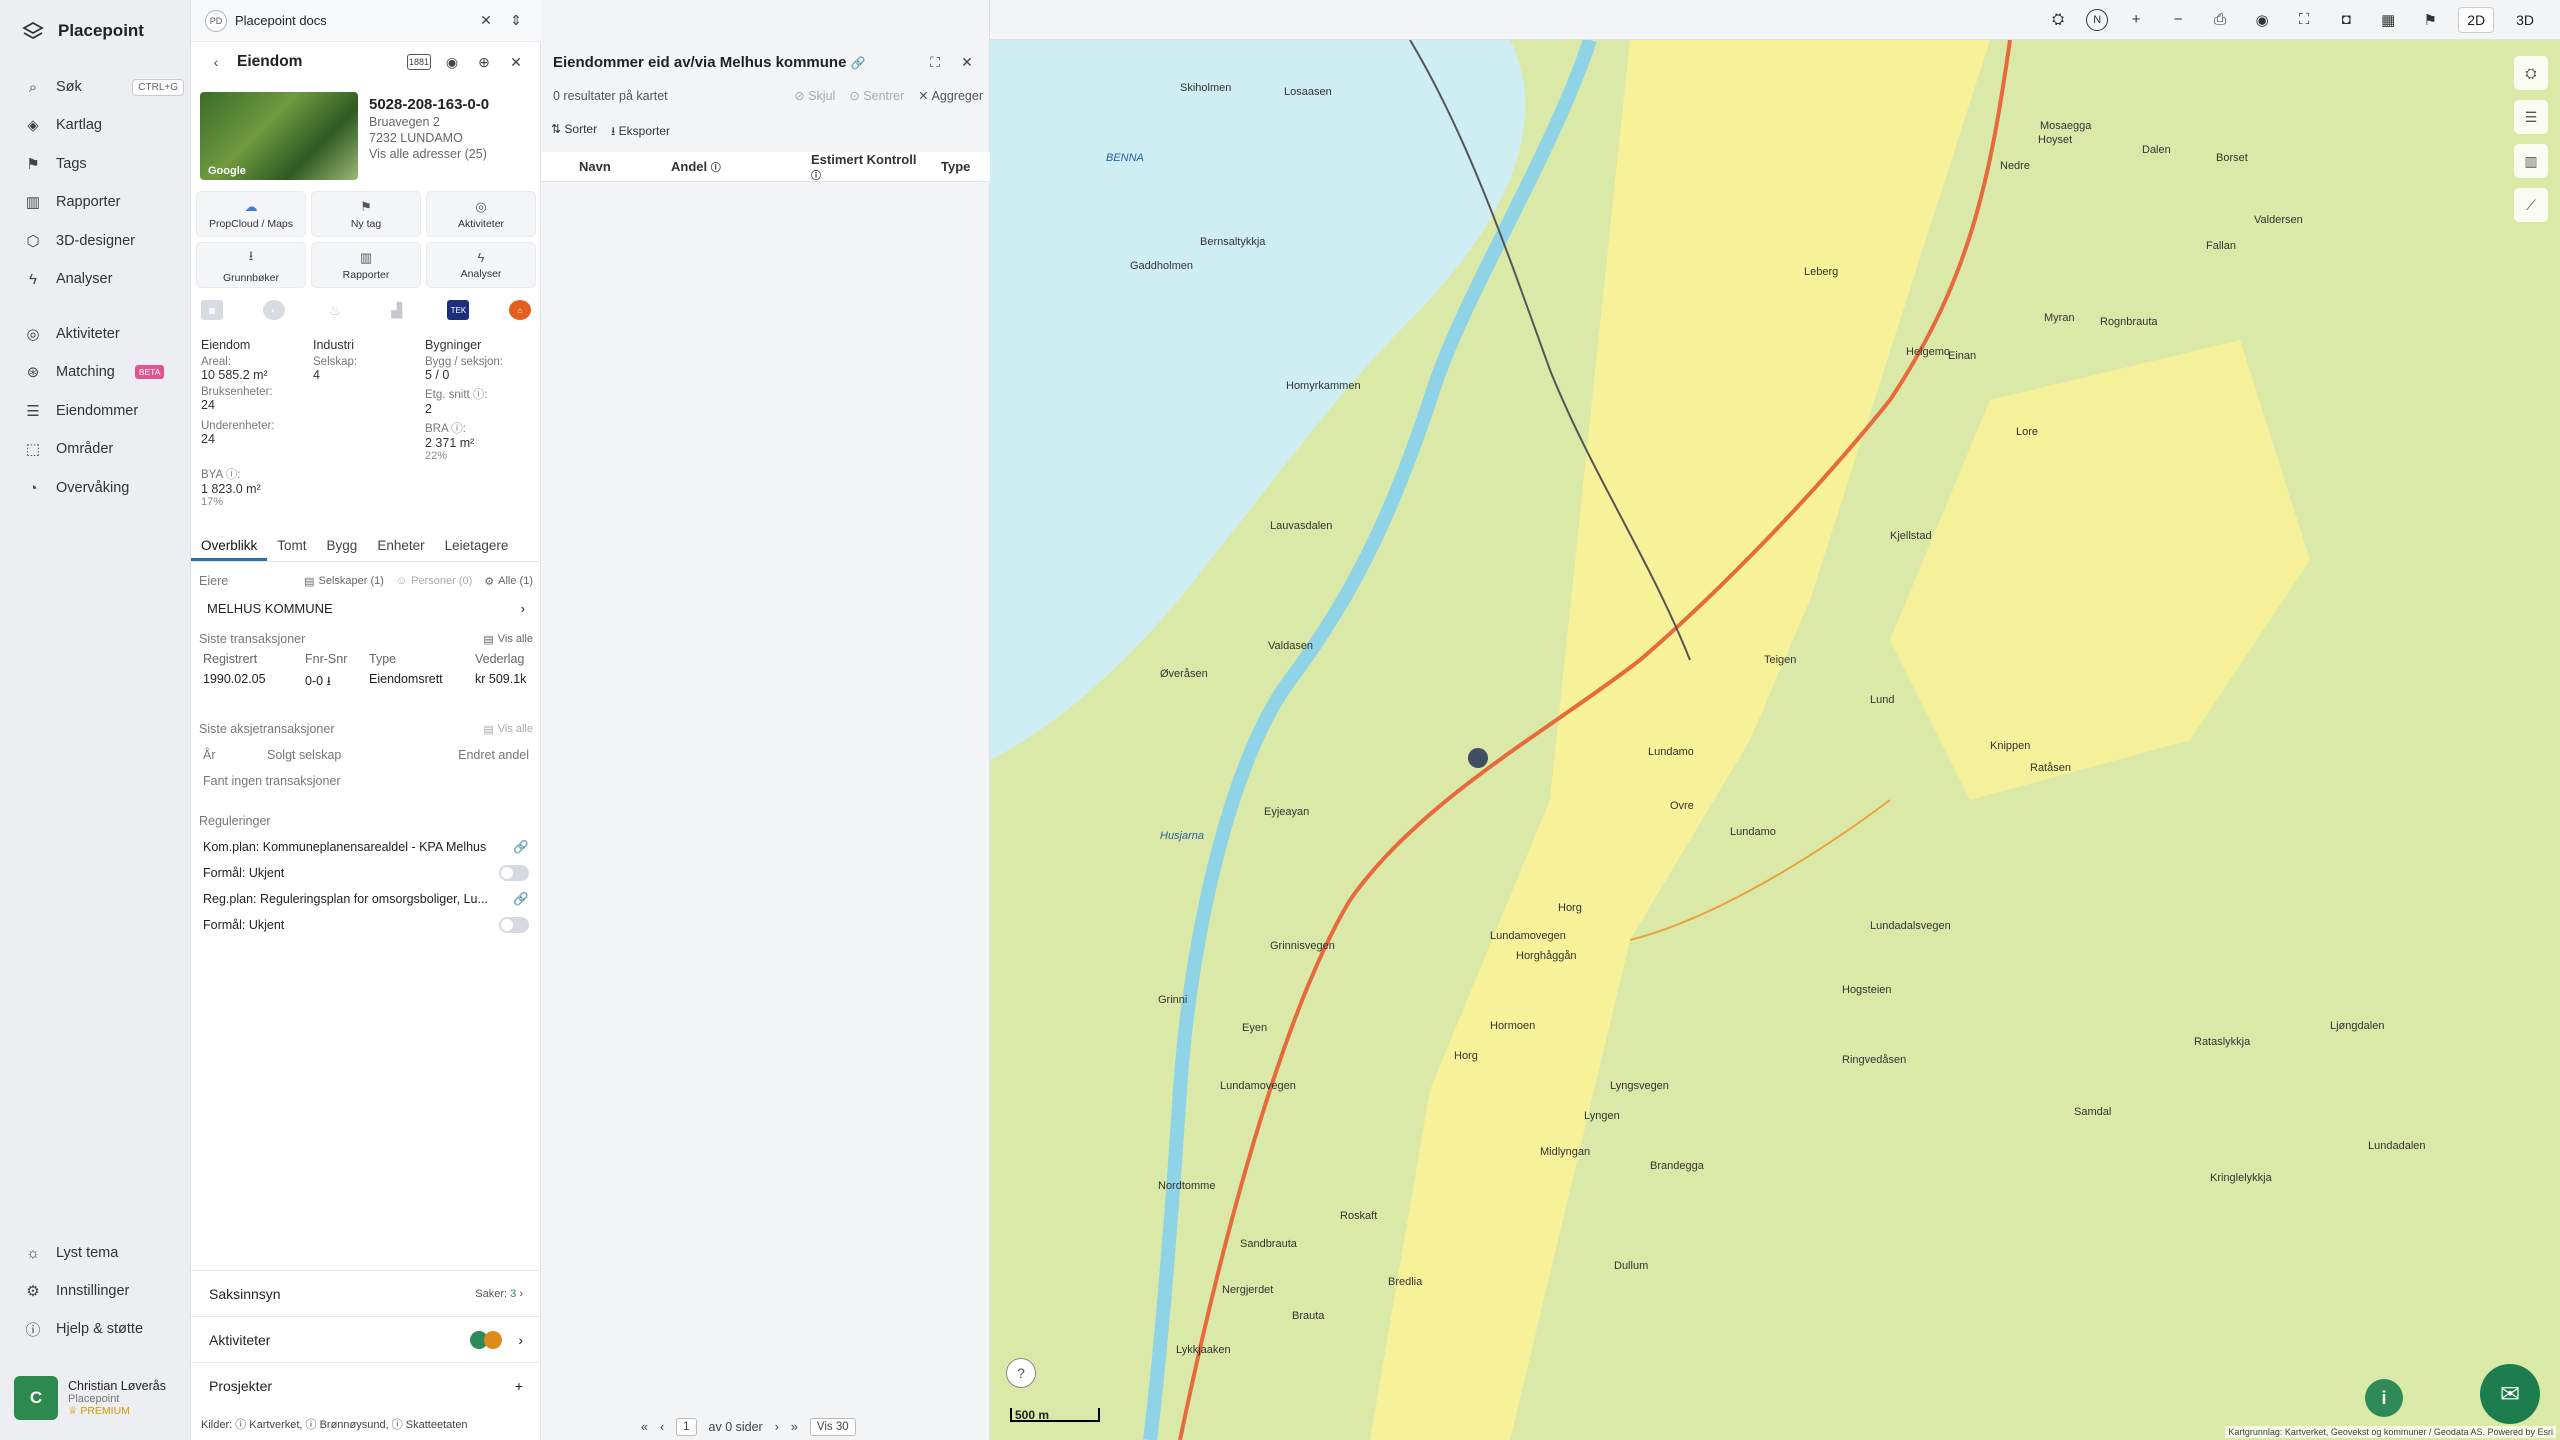  I want to click on add-icon: ⊕, so click(484, 62).